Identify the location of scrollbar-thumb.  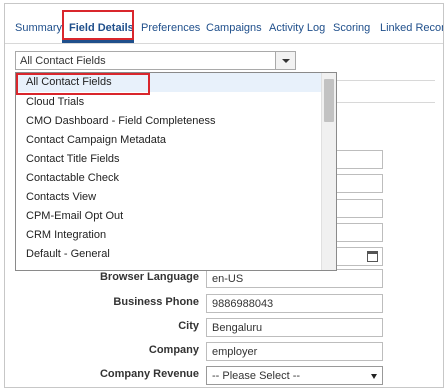
(329, 100).